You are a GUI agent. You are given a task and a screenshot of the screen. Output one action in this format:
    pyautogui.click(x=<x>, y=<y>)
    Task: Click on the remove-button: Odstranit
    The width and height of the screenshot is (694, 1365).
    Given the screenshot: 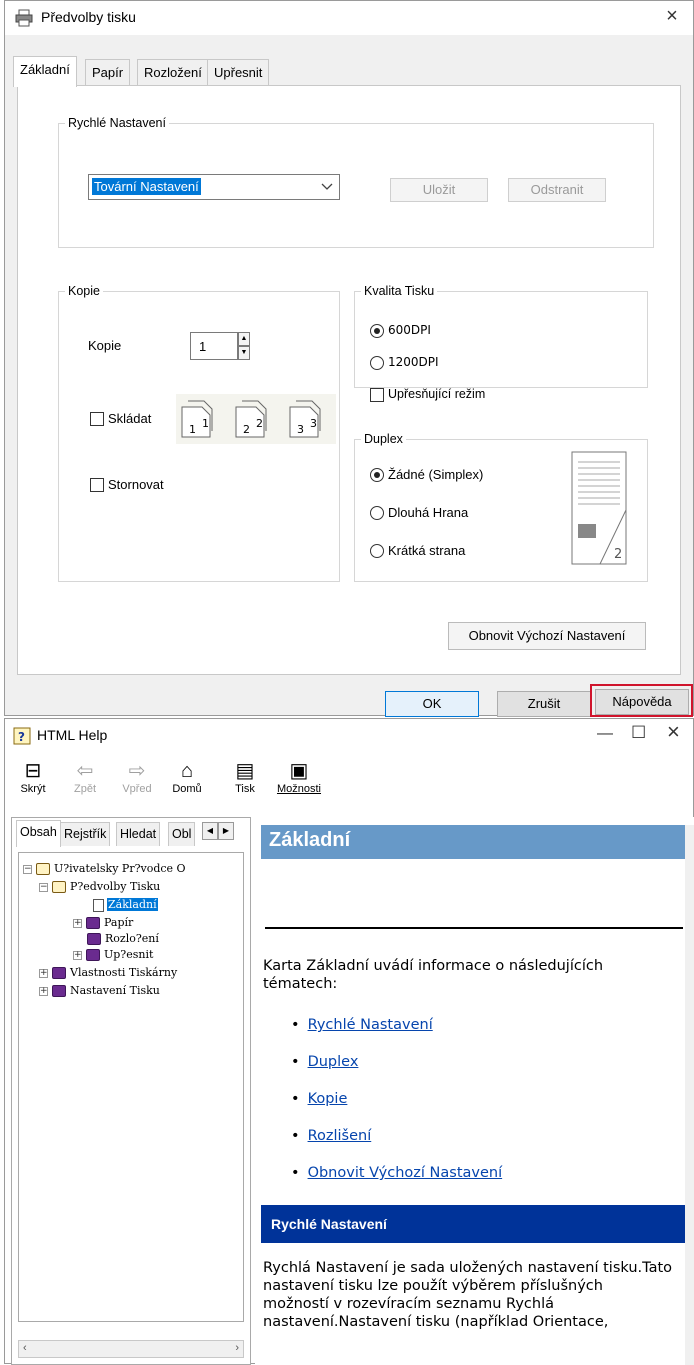 What is the action you would take?
    pyautogui.click(x=557, y=190)
    